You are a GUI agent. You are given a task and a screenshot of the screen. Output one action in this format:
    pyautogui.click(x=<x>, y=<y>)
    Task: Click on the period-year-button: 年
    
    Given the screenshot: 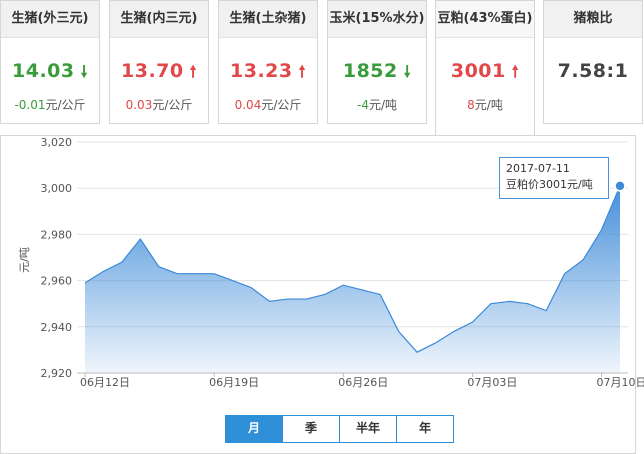 What is the action you would take?
    pyautogui.click(x=424, y=429)
    